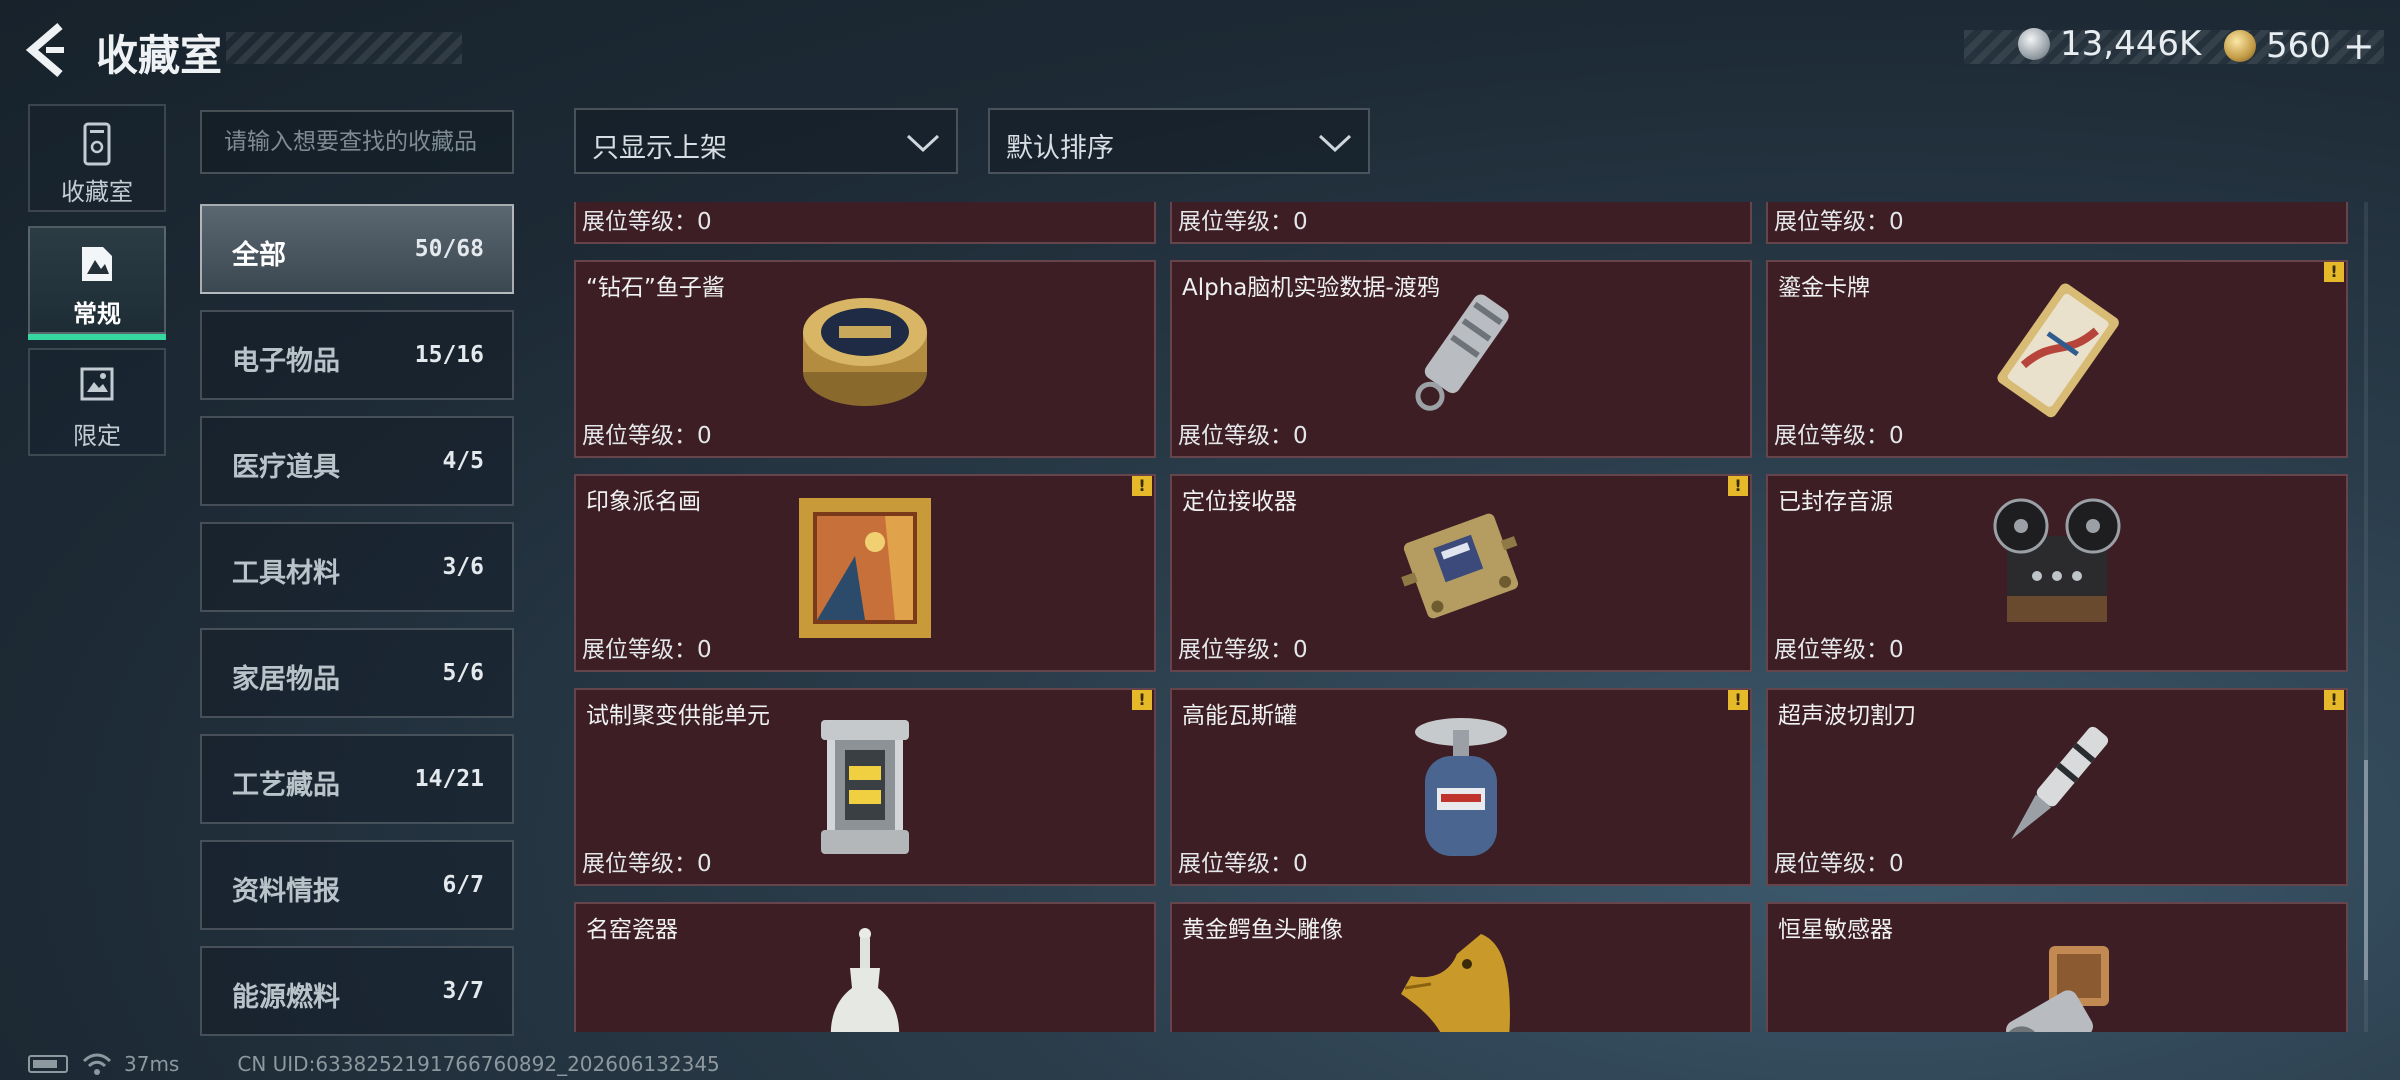  What do you see at coordinates (97, 436) in the screenshot?
I see `tab-label: 限定` at bounding box center [97, 436].